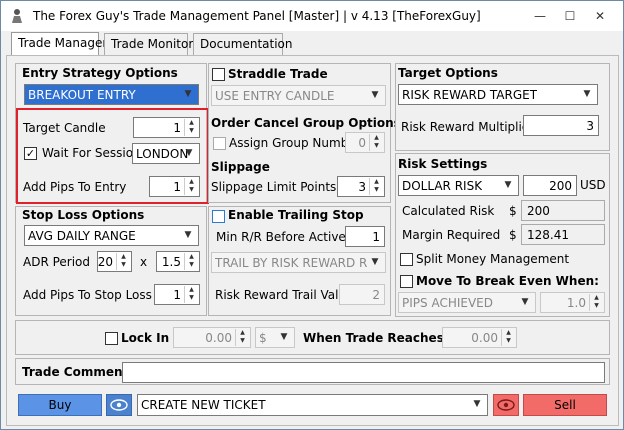 This screenshot has width=624, height=430. I want to click on trail-method-value: TRAIL BY RISK REWARD RAT, so click(291, 263).